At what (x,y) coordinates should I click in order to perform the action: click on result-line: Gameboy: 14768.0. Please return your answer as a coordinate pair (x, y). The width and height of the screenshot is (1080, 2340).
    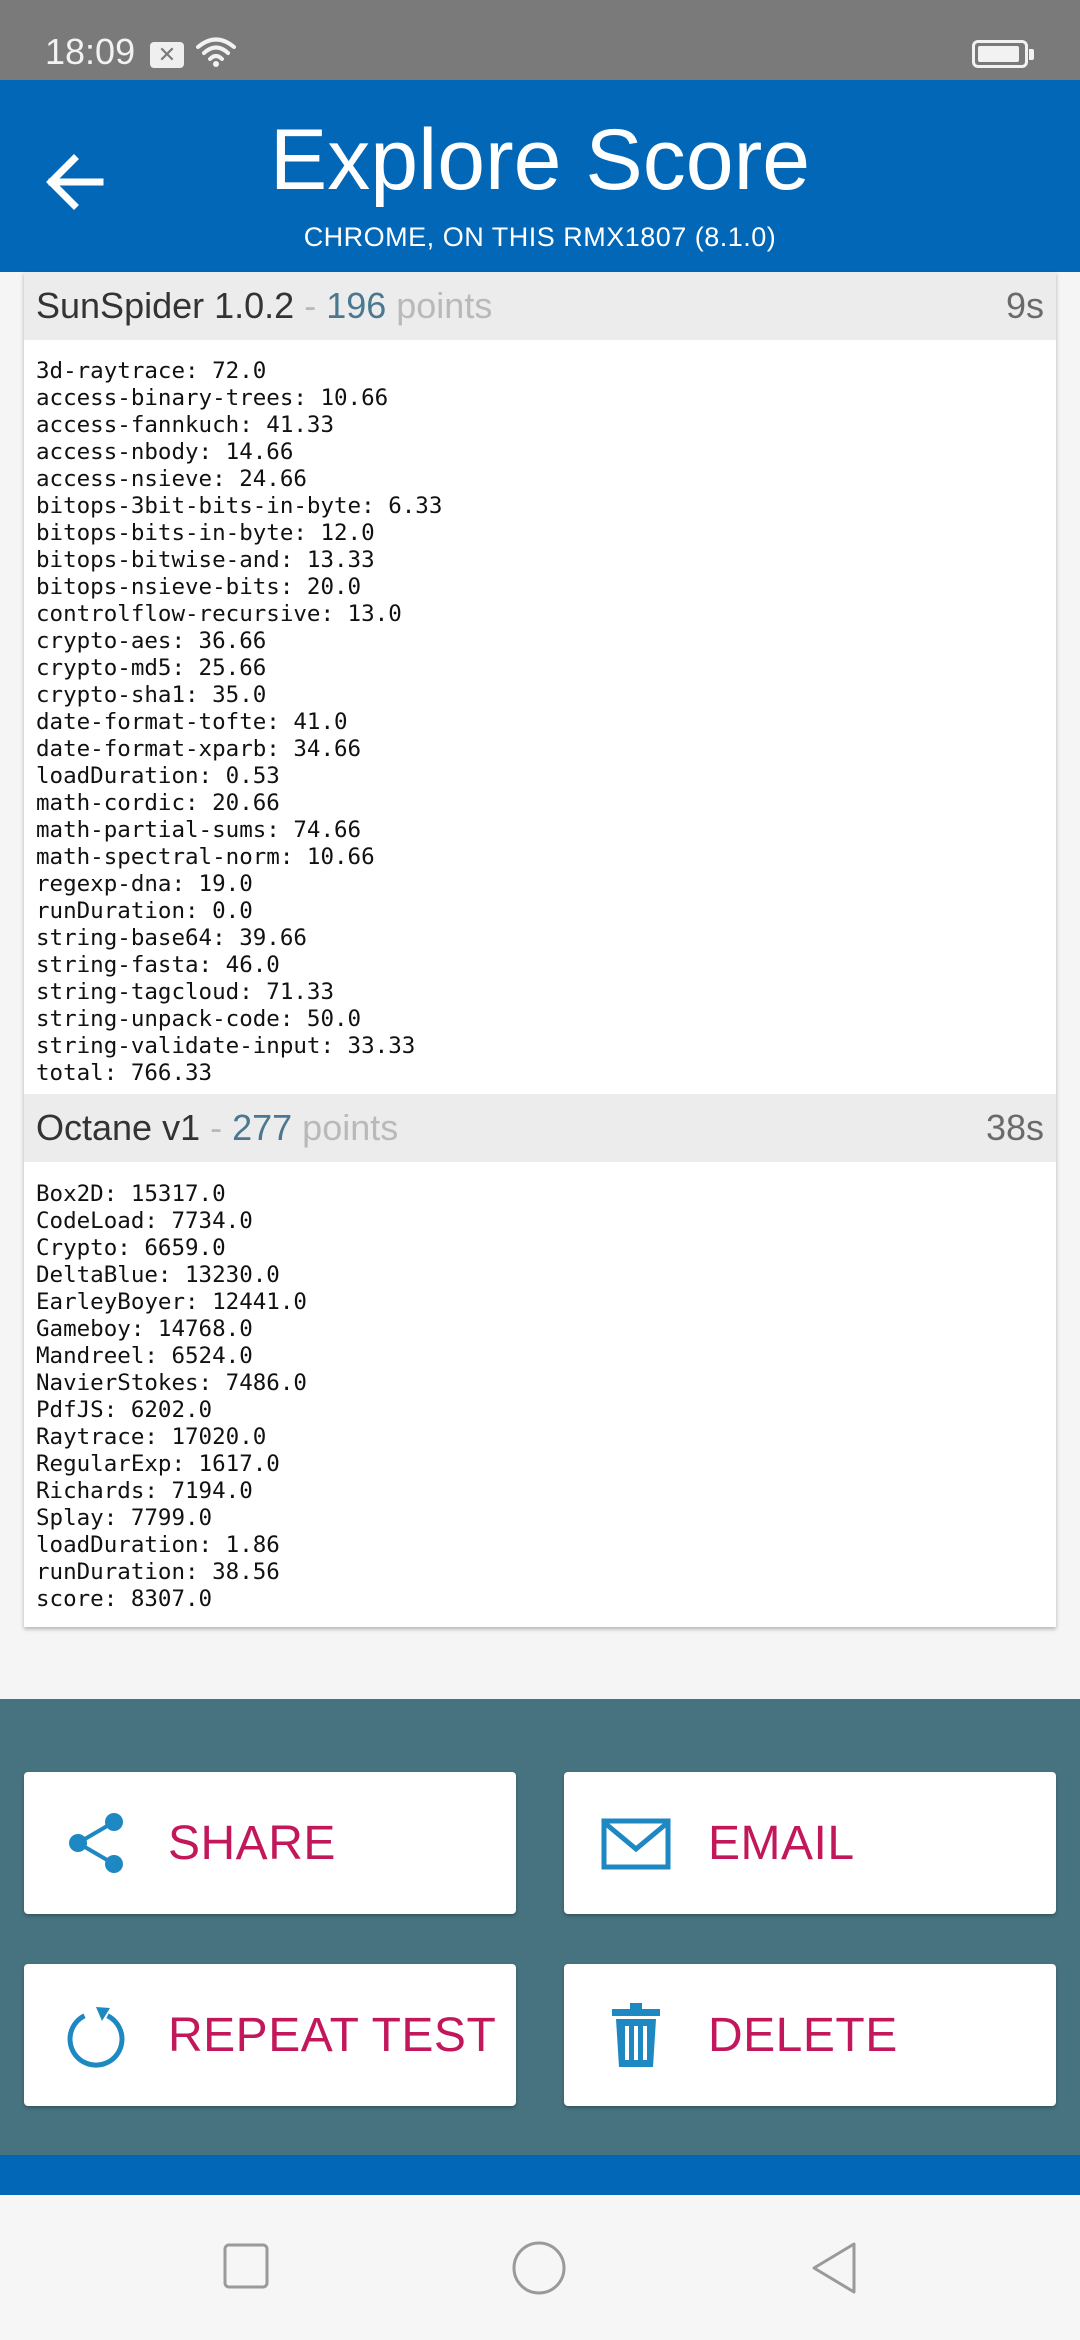
    Looking at the image, I should click on (144, 1329).